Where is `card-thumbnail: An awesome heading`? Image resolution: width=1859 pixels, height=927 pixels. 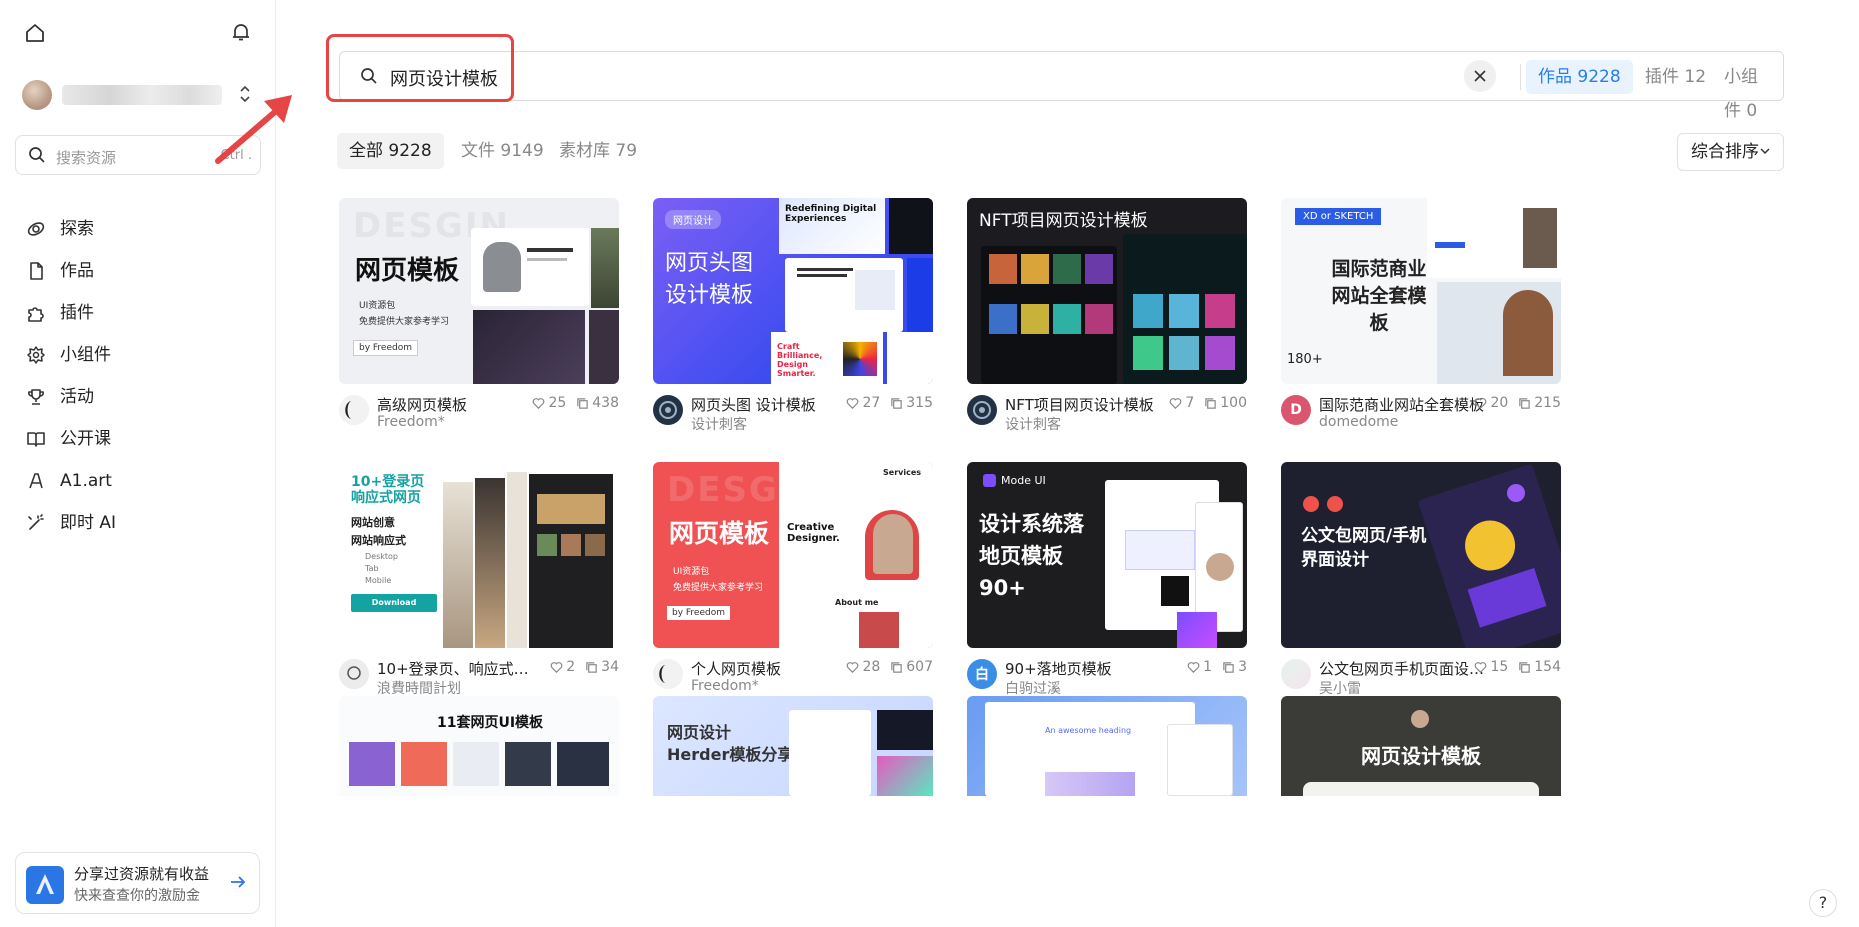
card-thumbnail: An awesome heading is located at coordinates (1107, 746).